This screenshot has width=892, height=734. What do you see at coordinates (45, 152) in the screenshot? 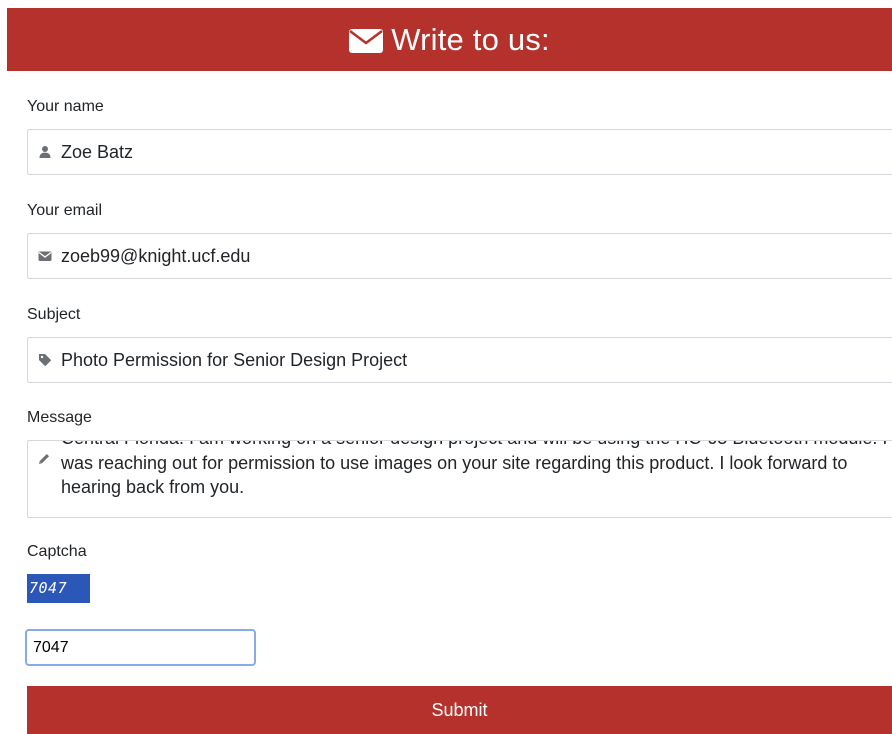
I see `user-icon` at bounding box center [45, 152].